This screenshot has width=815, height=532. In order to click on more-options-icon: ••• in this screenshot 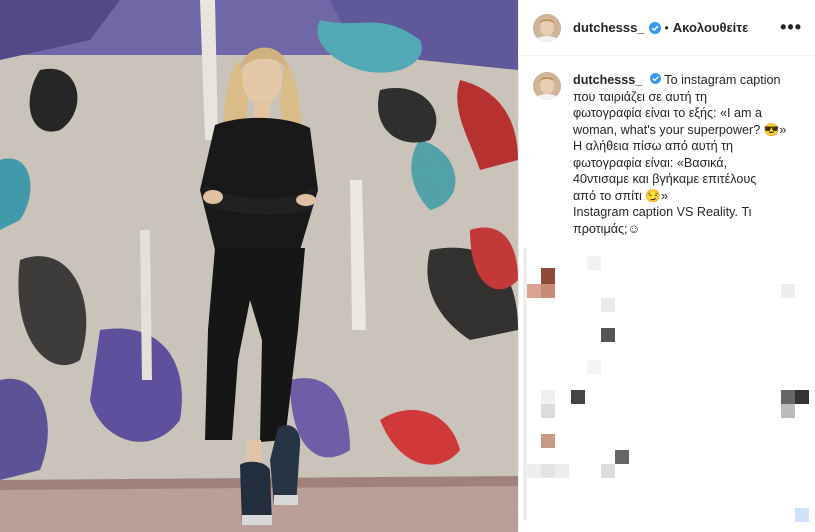, I will do `click(791, 27)`.